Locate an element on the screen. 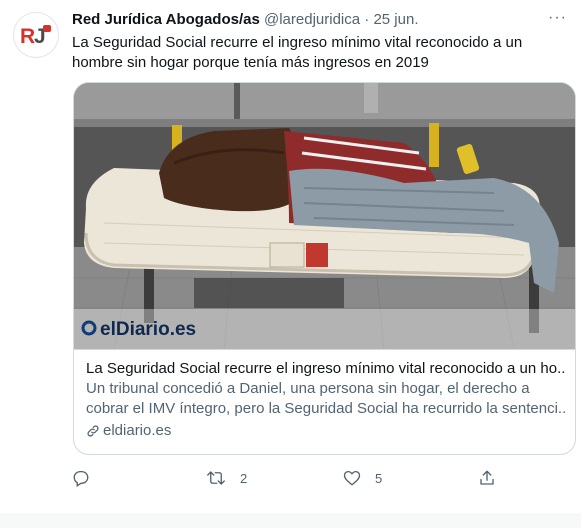 The height and width of the screenshot is (528, 581). reply-button is located at coordinates (81, 478).